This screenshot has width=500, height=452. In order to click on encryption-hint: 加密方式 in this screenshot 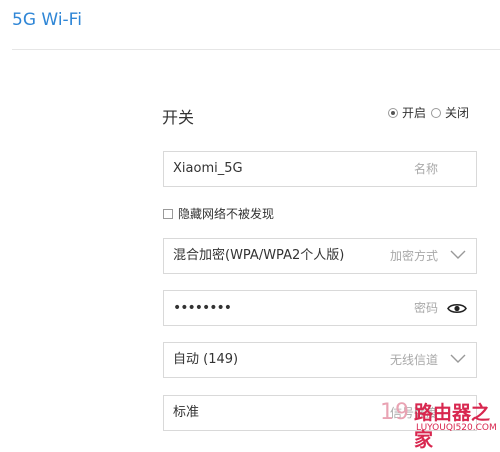, I will do `click(413, 256)`.